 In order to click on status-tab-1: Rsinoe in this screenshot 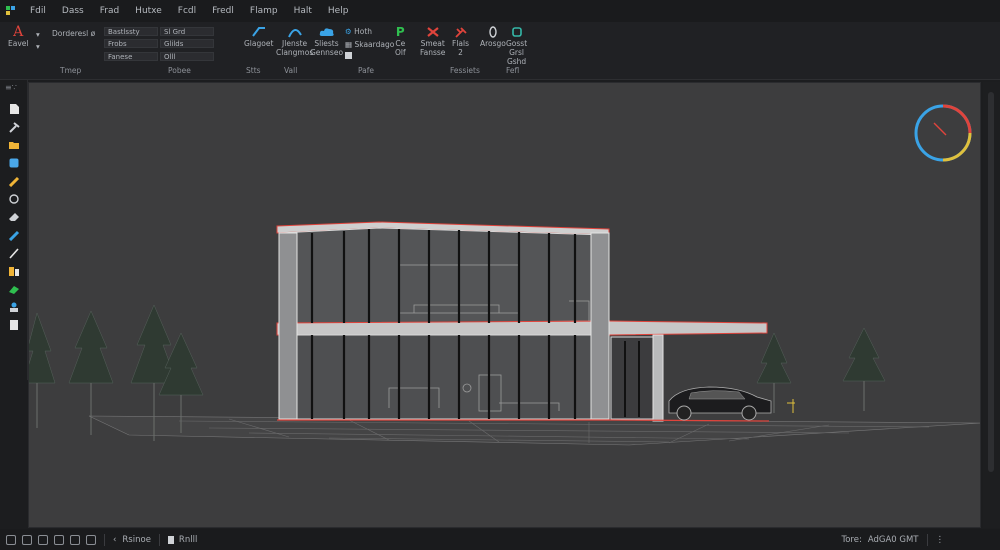, I will do `click(136, 540)`.